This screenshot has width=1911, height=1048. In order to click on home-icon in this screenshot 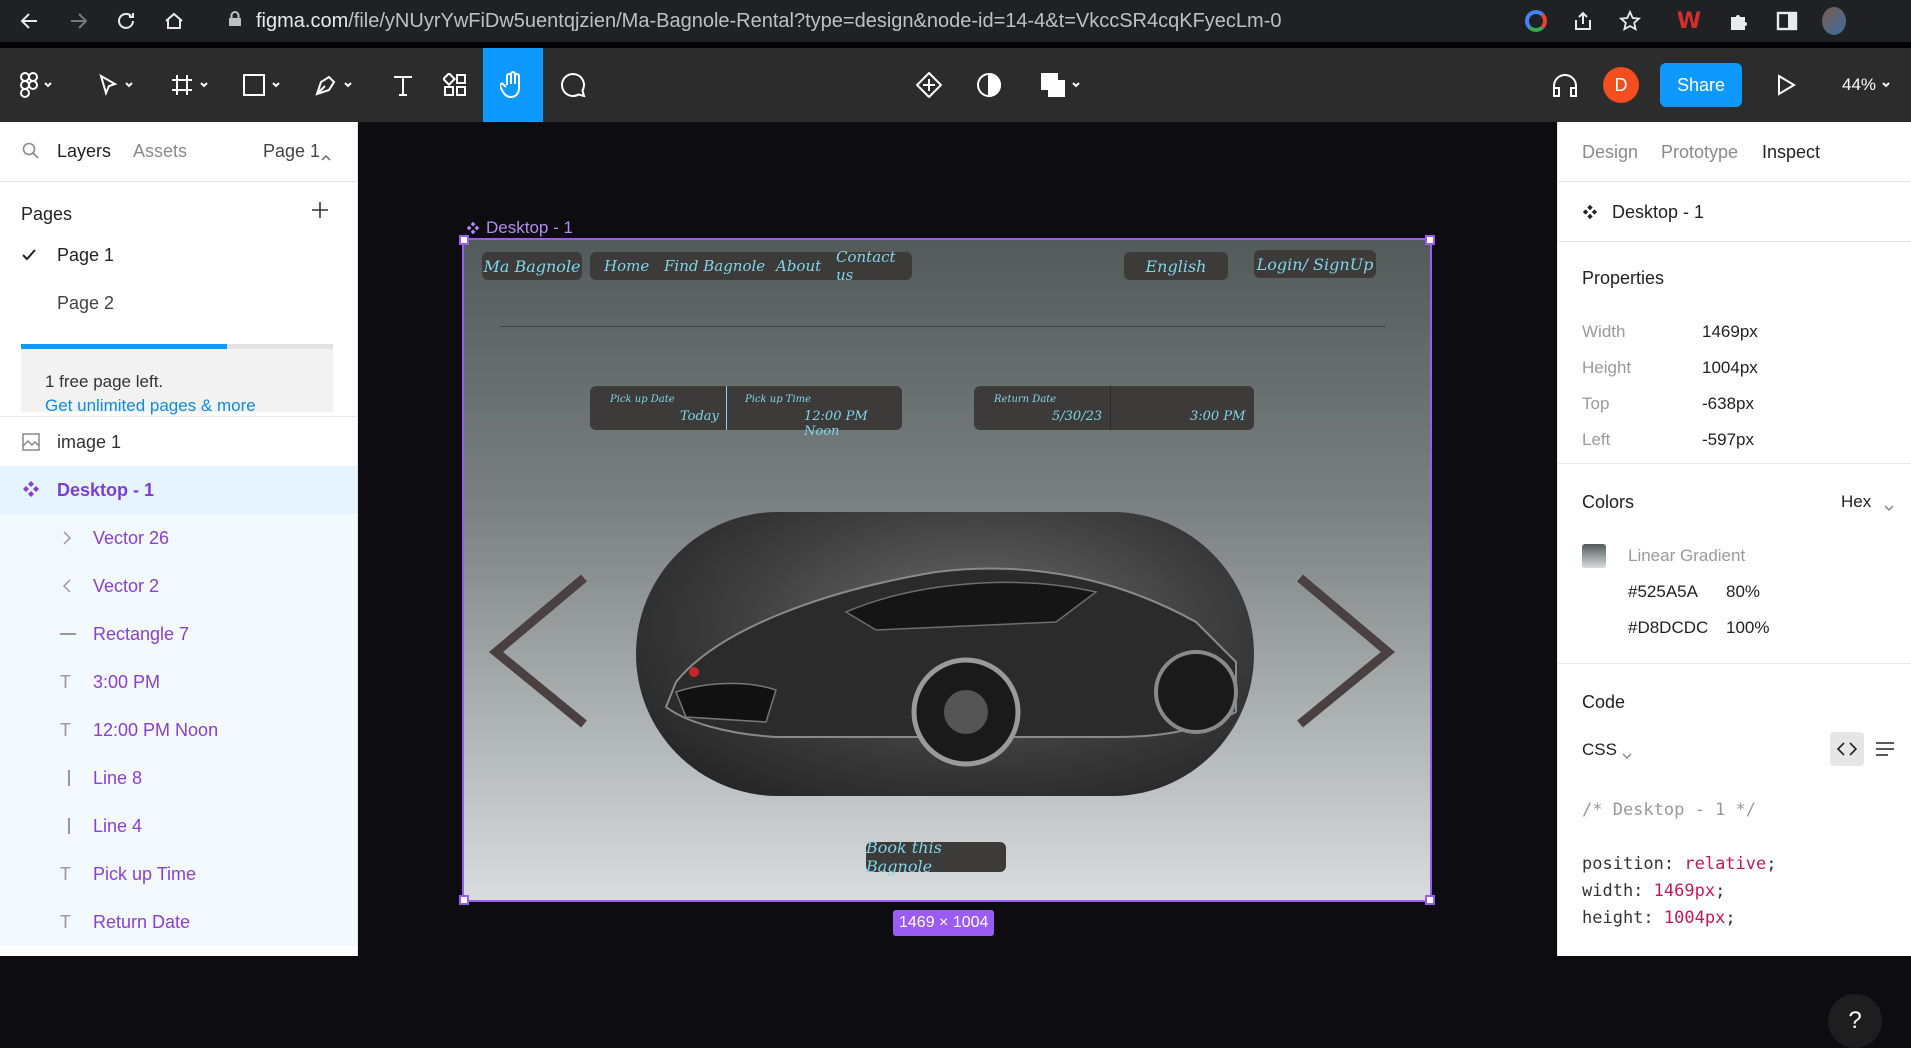, I will do `click(174, 21)`.